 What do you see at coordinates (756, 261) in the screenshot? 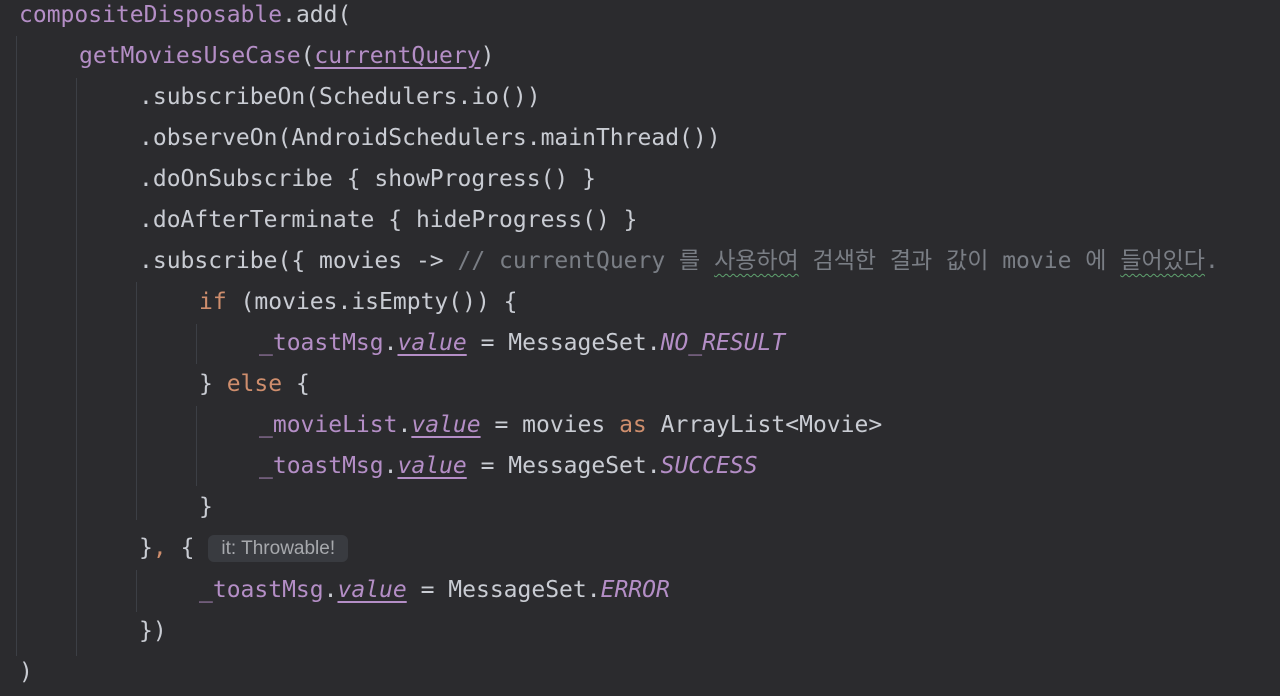
I see `code-comment: 사용하여` at bounding box center [756, 261].